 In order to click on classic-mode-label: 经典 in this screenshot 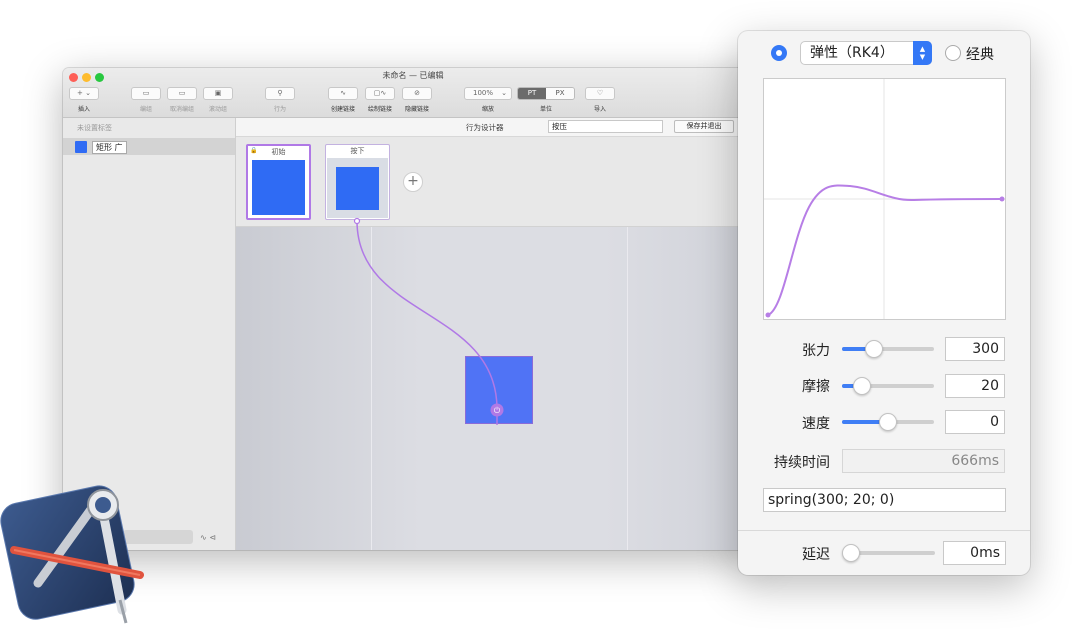, I will do `click(980, 55)`.